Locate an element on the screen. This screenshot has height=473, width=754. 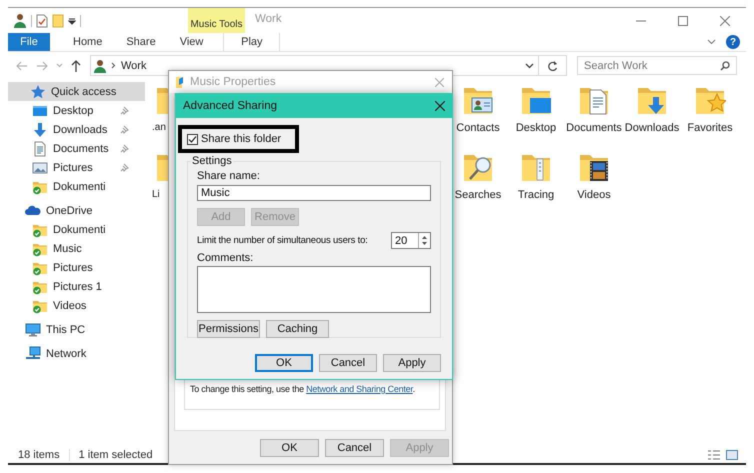
sidebar-item: Videos is located at coordinates (76, 305).